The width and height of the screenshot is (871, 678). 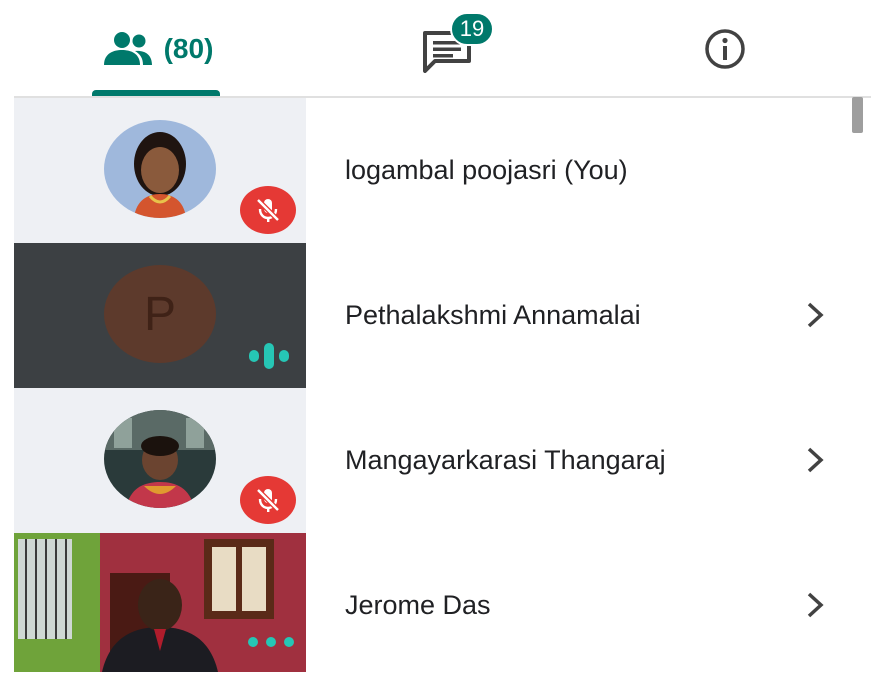 What do you see at coordinates (505, 460) in the screenshot?
I see `participant-name: Mangayarkarasi Thangaraj` at bounding box center [505, 460].